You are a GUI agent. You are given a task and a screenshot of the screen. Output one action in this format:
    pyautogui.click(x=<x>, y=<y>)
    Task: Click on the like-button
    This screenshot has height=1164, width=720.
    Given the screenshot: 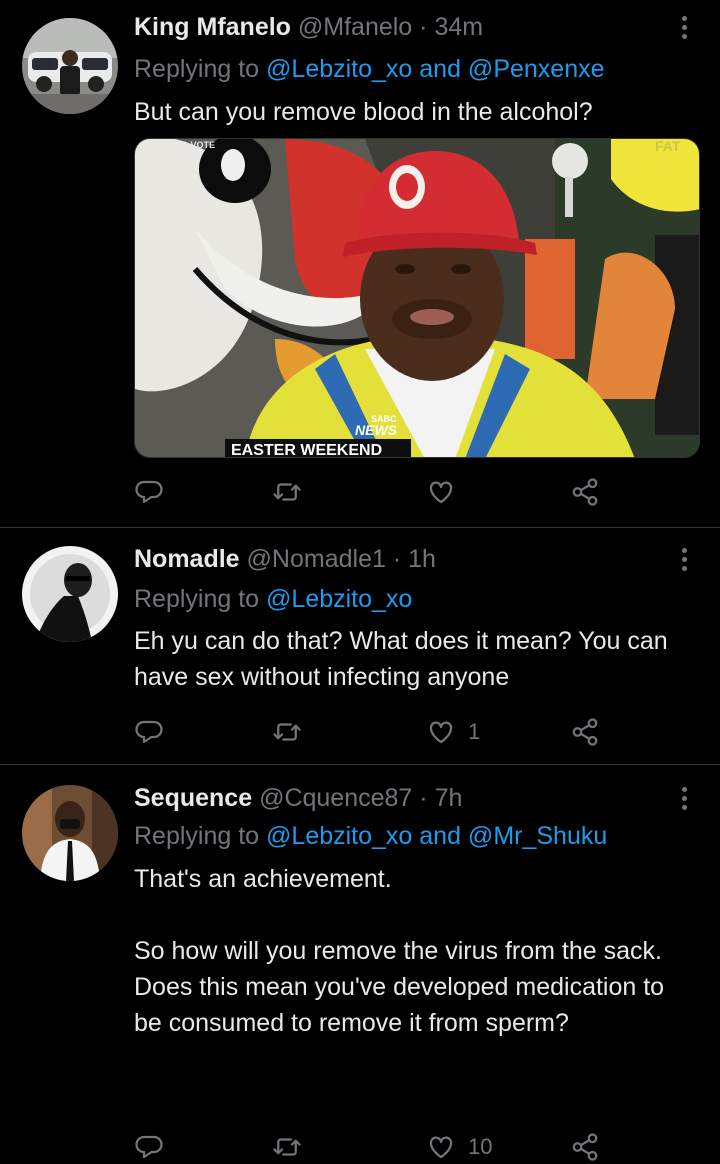 What is the action you would take?
    pyautogui.click(x=447, y=492)
    